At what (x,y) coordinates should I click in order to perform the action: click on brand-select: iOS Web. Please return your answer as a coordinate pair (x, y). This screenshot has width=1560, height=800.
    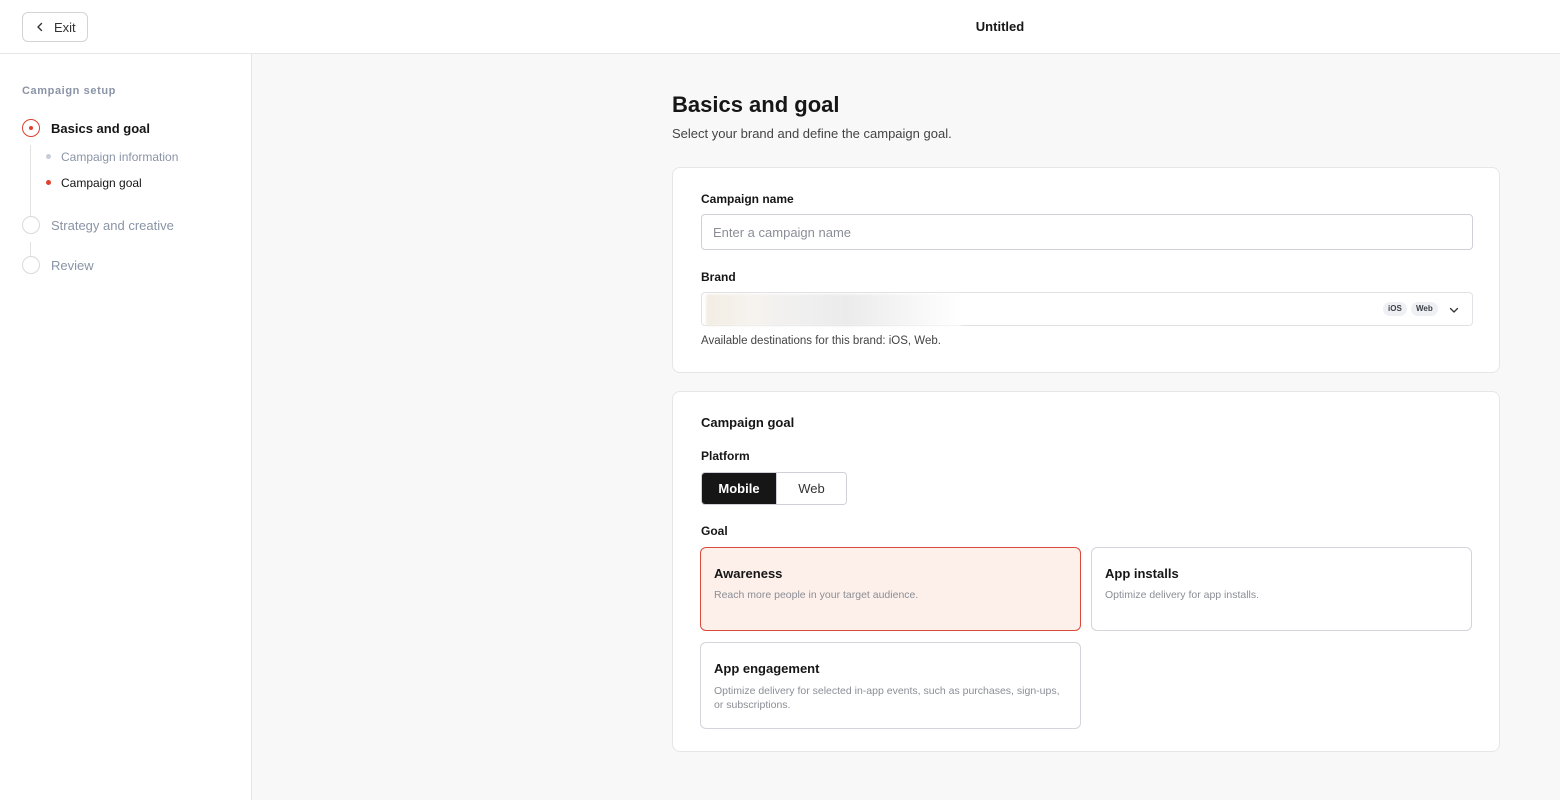
    Looking at the image, I should click on (1087, 309).